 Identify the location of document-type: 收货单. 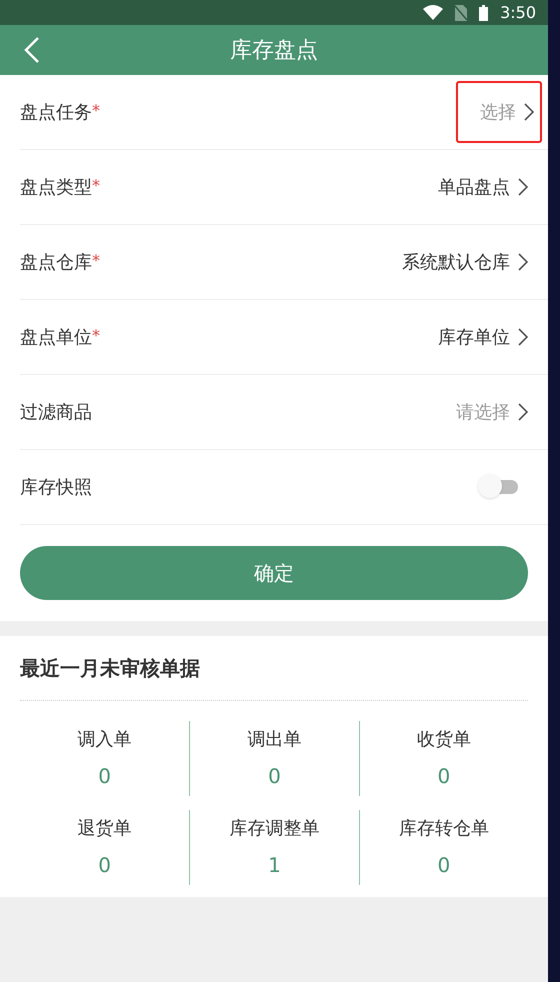
(443, 740).